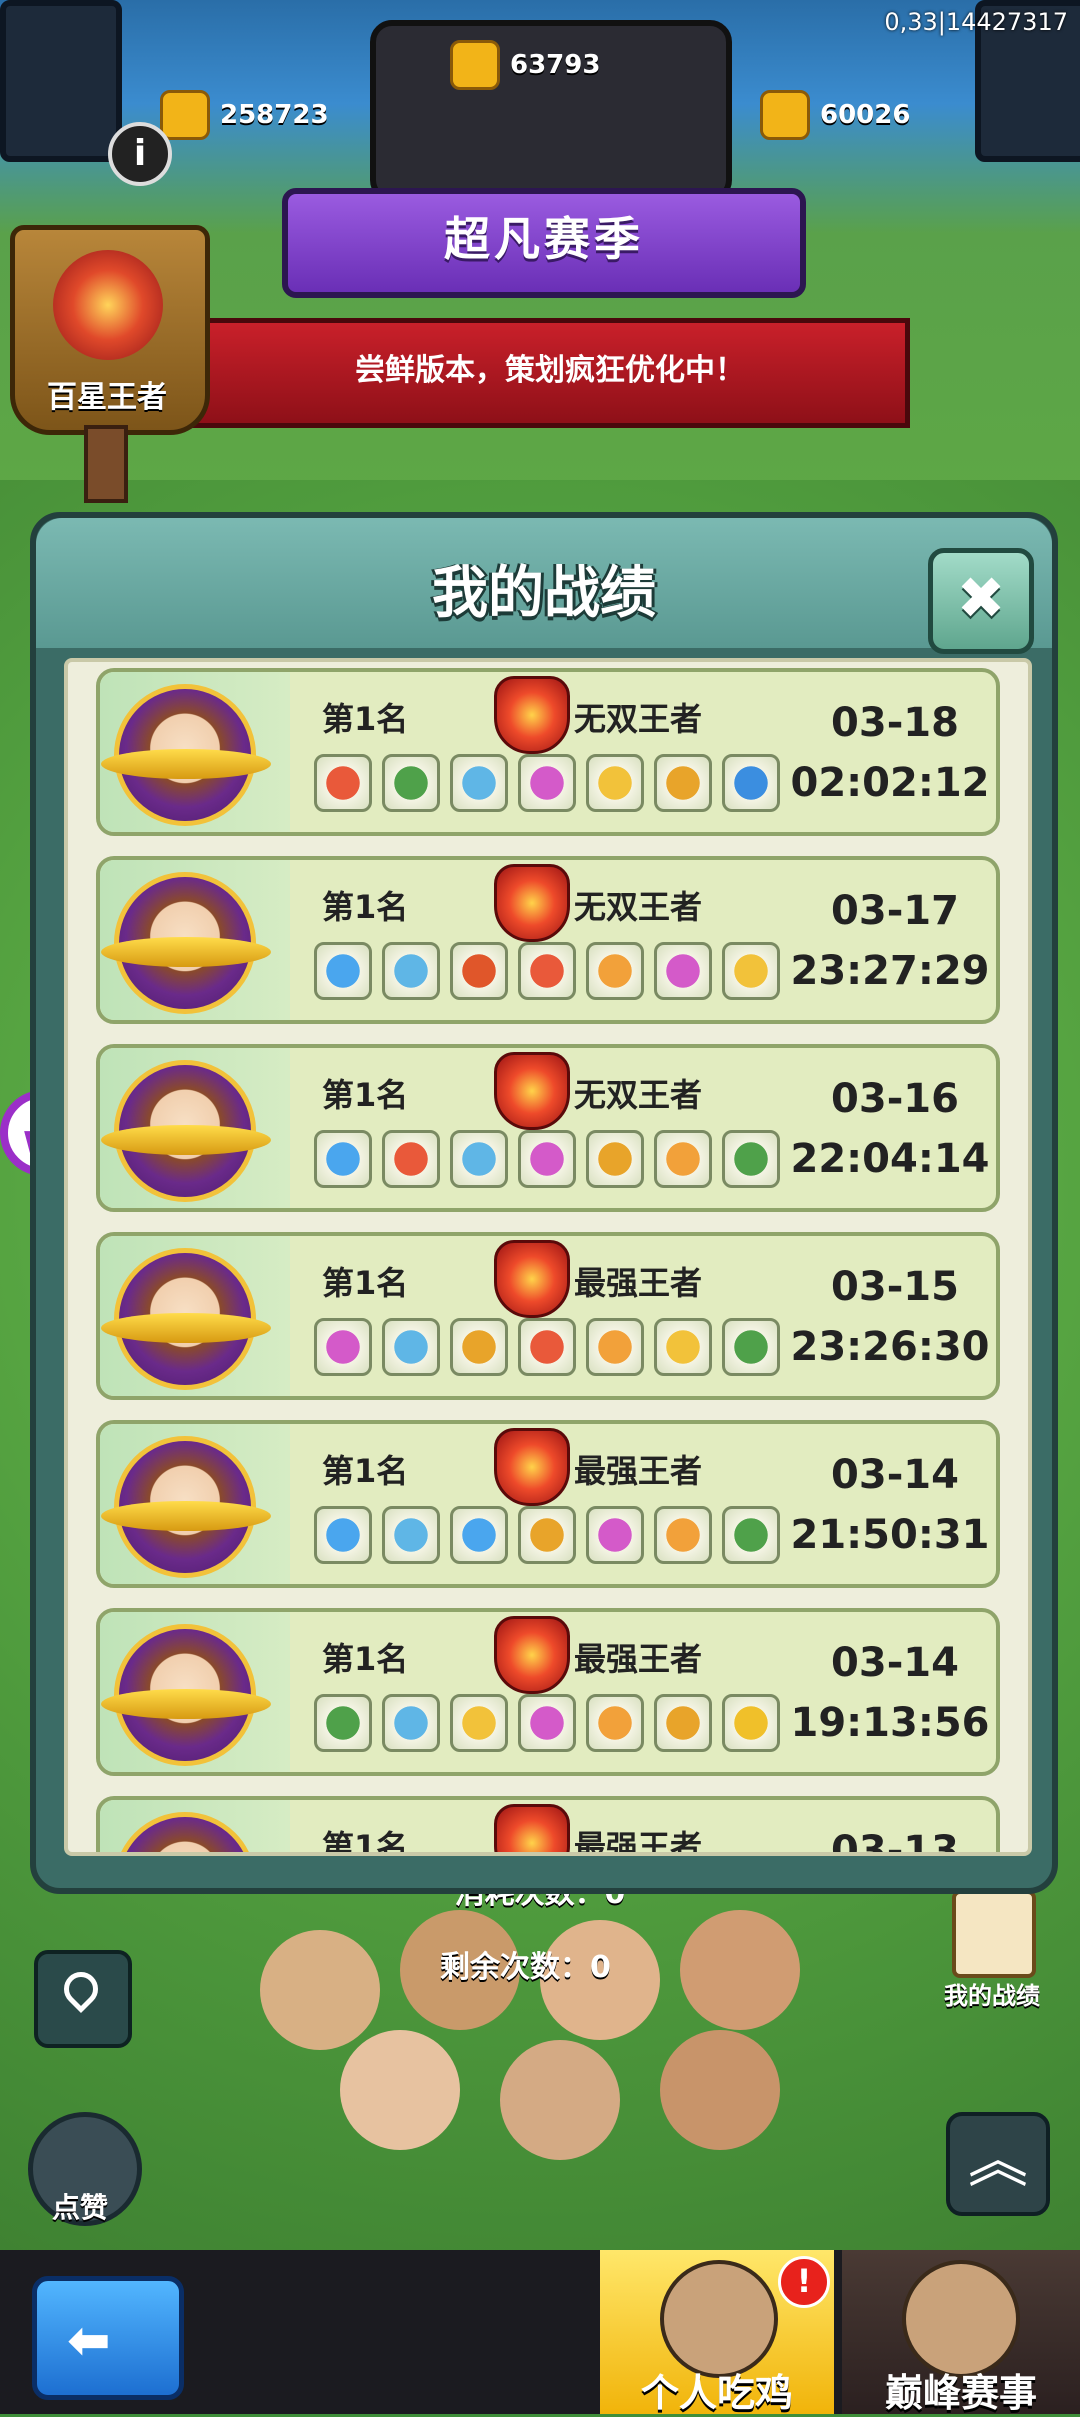 The image size is (1080, 2417). I want to click on record-row: 第1名 无双王者 03-17 23:27:29, so click(548, 940).